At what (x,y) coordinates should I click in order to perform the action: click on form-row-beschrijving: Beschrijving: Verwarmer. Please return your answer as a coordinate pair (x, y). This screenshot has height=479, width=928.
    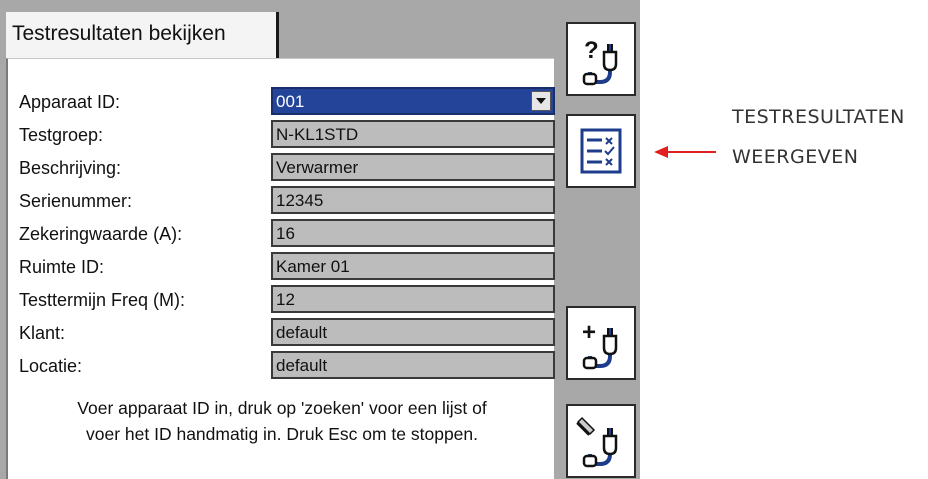
    Looking at the image, I should click on (282, 168).